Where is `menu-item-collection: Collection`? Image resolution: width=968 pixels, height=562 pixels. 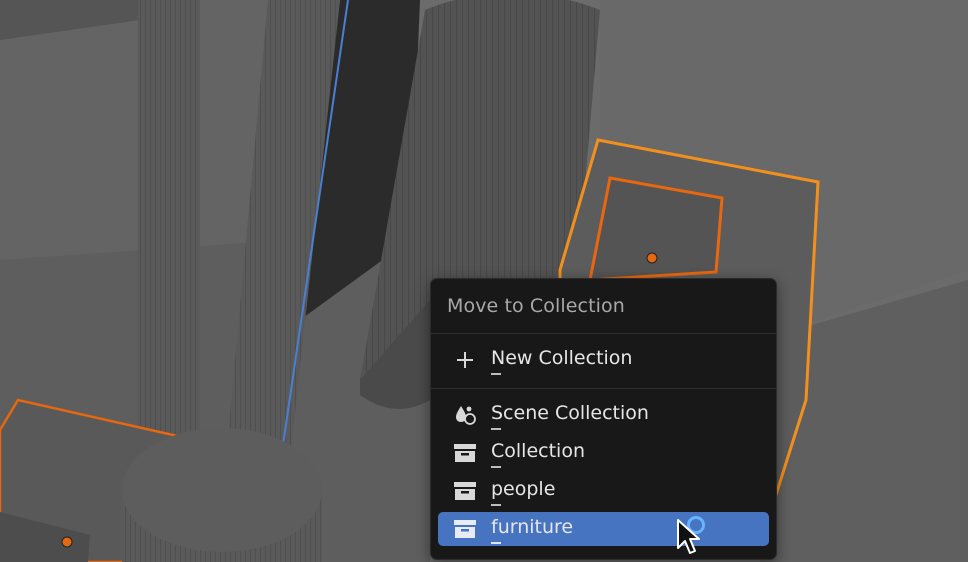
menu-item-collection: Collection is located at coordinates (603, 453).